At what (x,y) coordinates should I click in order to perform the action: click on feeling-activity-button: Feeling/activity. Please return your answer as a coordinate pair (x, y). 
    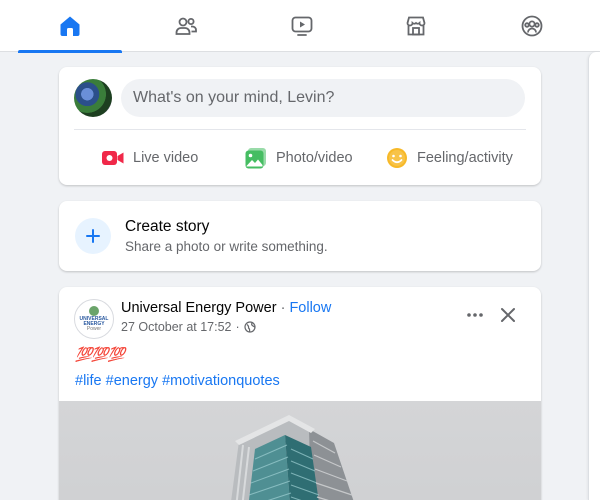
    Looking at the image, I should click on (449, 158).